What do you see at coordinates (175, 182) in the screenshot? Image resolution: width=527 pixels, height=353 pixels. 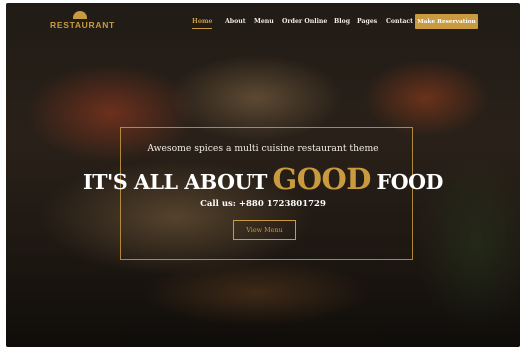 I see `headline-pre: IT'S ALL ABOUT` at bounding box center [175, 182].